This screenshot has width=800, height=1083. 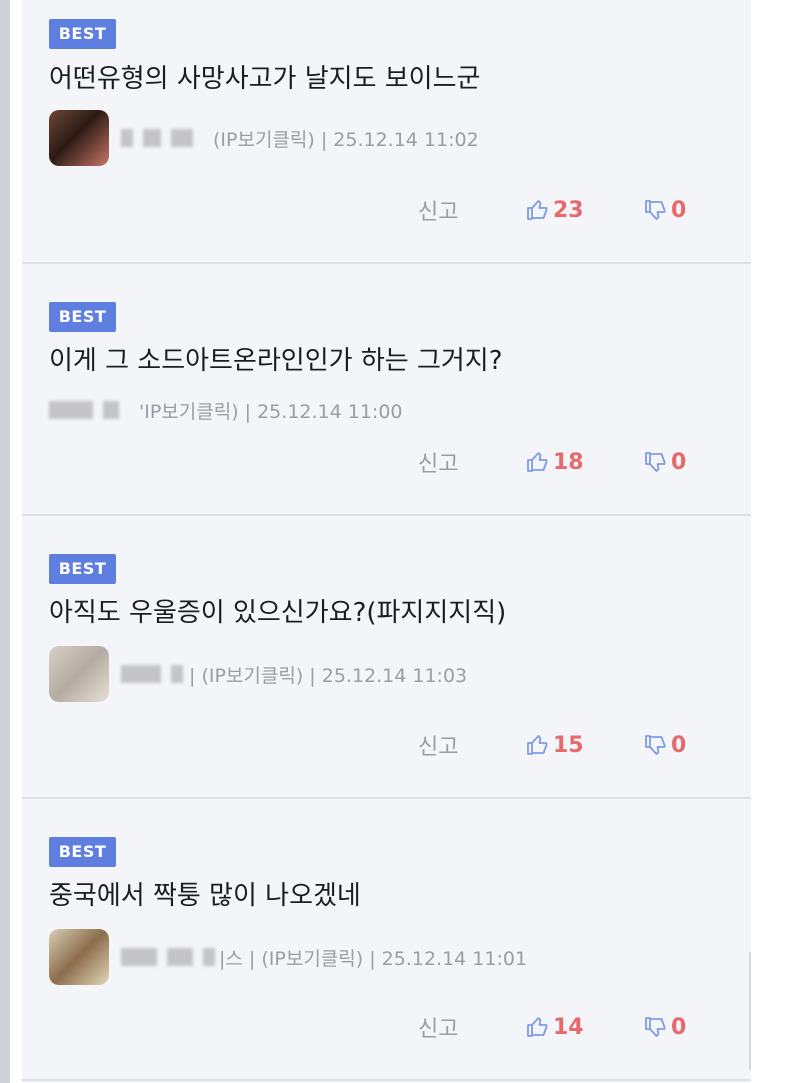 I want to click on like-count: 15, so click(x=568, y=745).